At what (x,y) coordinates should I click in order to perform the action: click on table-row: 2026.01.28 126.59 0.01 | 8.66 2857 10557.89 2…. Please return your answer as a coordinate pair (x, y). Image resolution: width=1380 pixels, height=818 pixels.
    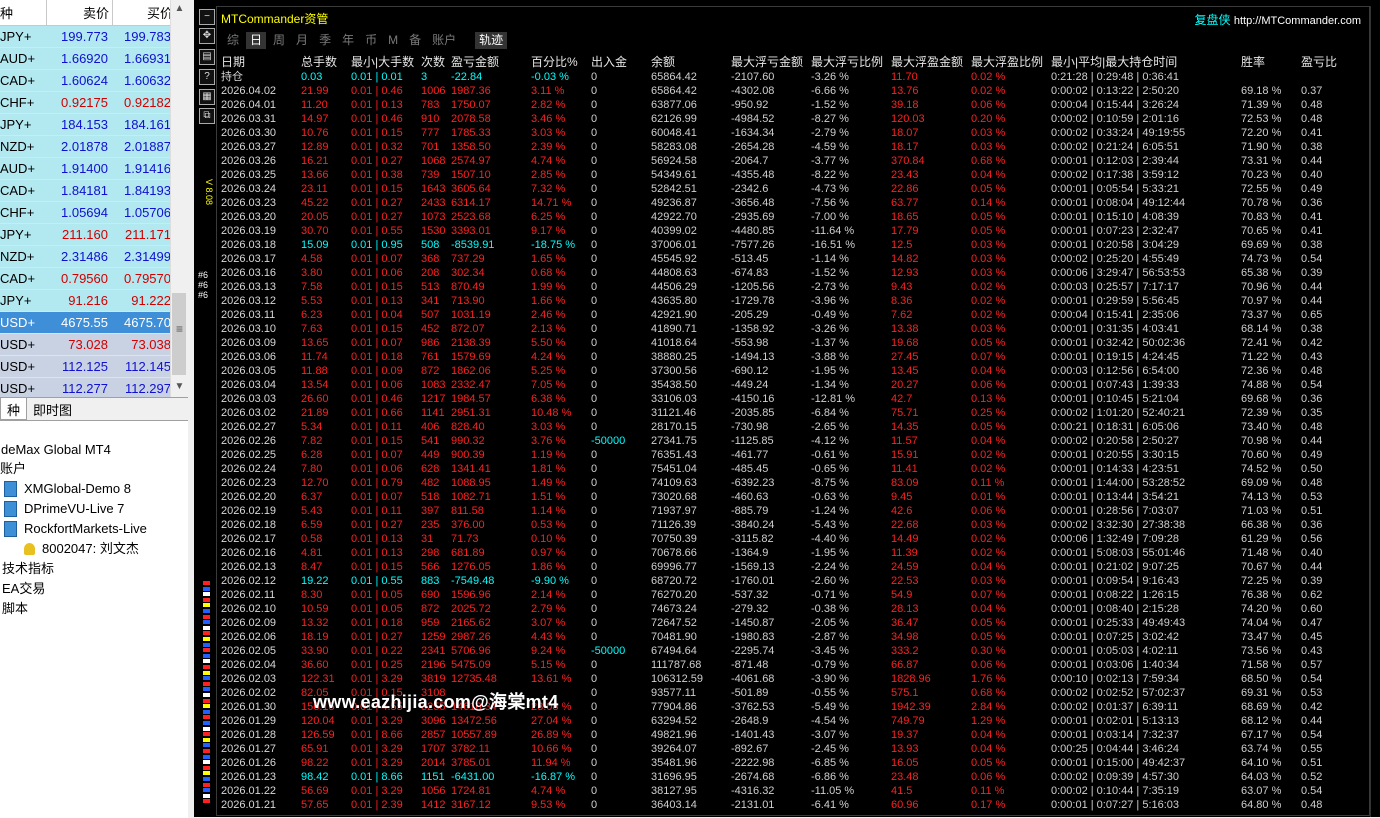
    Looking at the image, I should click on (793, 735).